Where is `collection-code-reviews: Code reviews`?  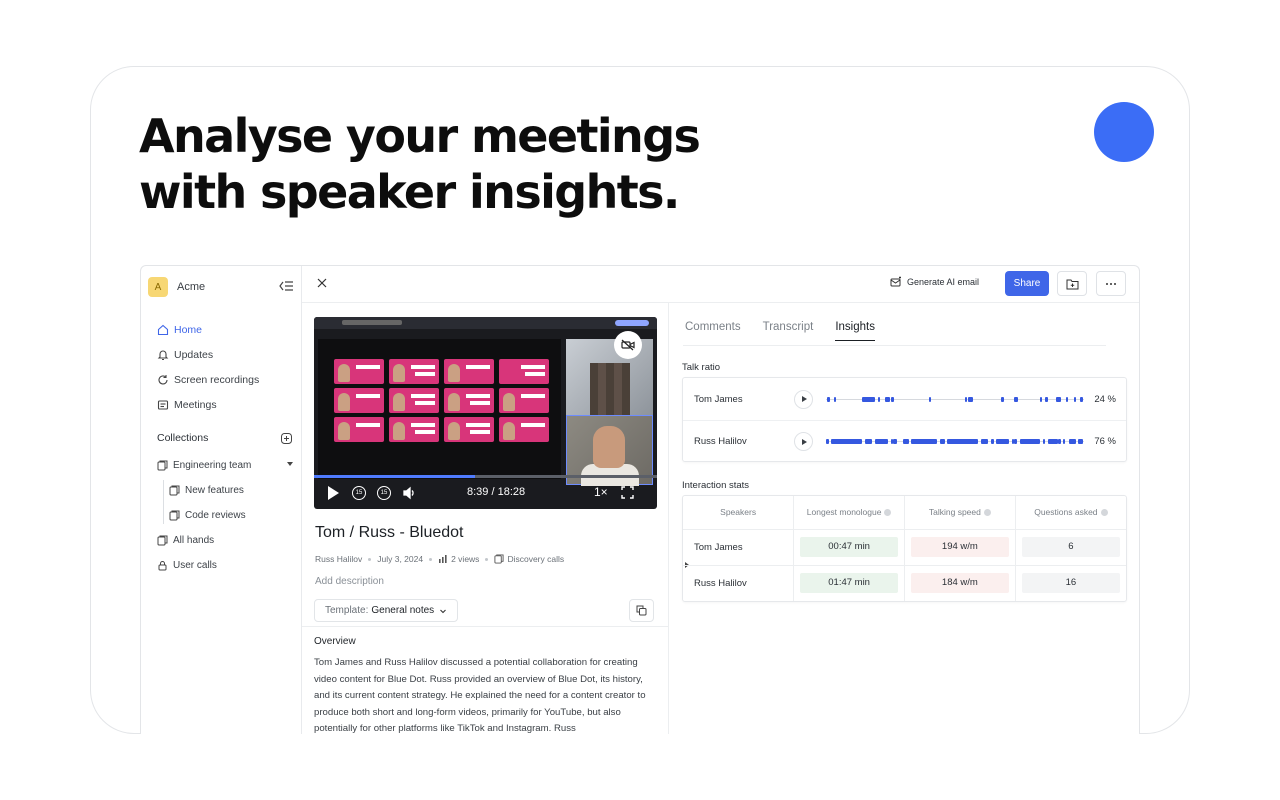
collection-code-reviews: Code reviews is located at coordinates (227, 515).